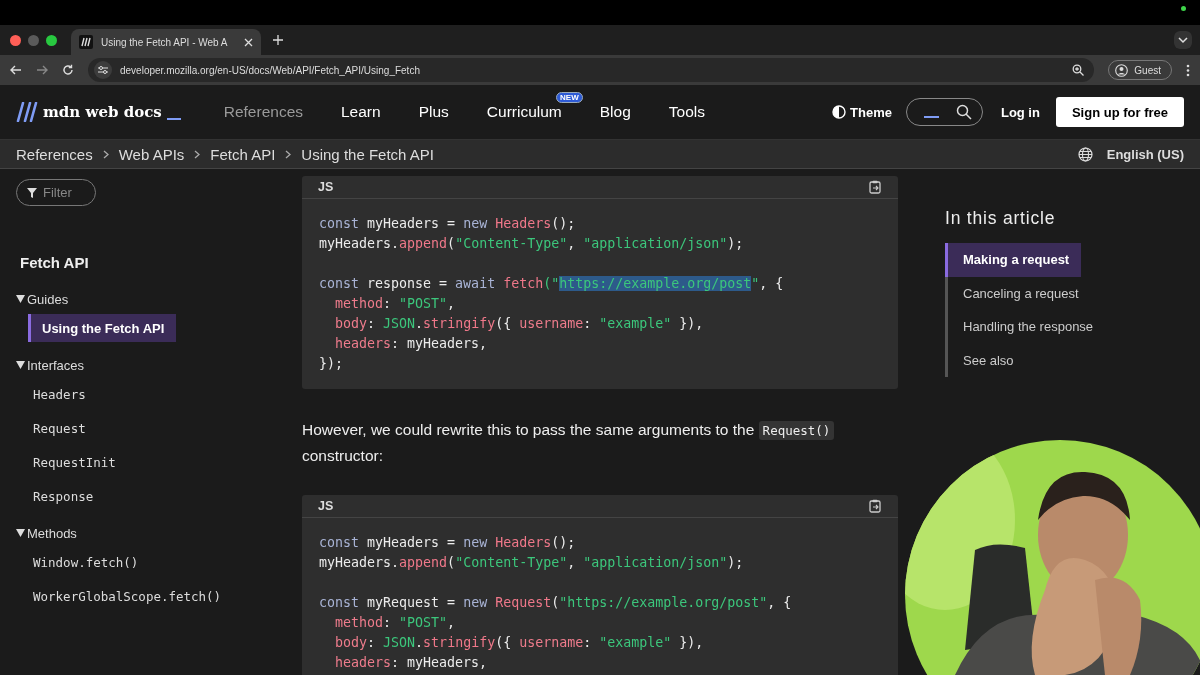  What do you see at coordinates (55, 496) in the screenshot?
I see `sidebar-link: Response` at bounding box center [55, 496].